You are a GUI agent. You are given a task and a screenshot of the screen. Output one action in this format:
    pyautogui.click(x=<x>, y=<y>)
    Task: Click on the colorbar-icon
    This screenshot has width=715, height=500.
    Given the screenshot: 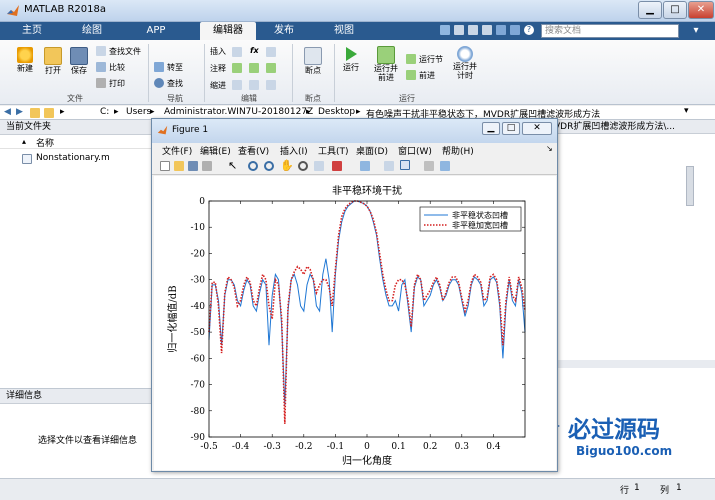 What is the action you would take?
    pyautogui.click(x=389, y=166)
    